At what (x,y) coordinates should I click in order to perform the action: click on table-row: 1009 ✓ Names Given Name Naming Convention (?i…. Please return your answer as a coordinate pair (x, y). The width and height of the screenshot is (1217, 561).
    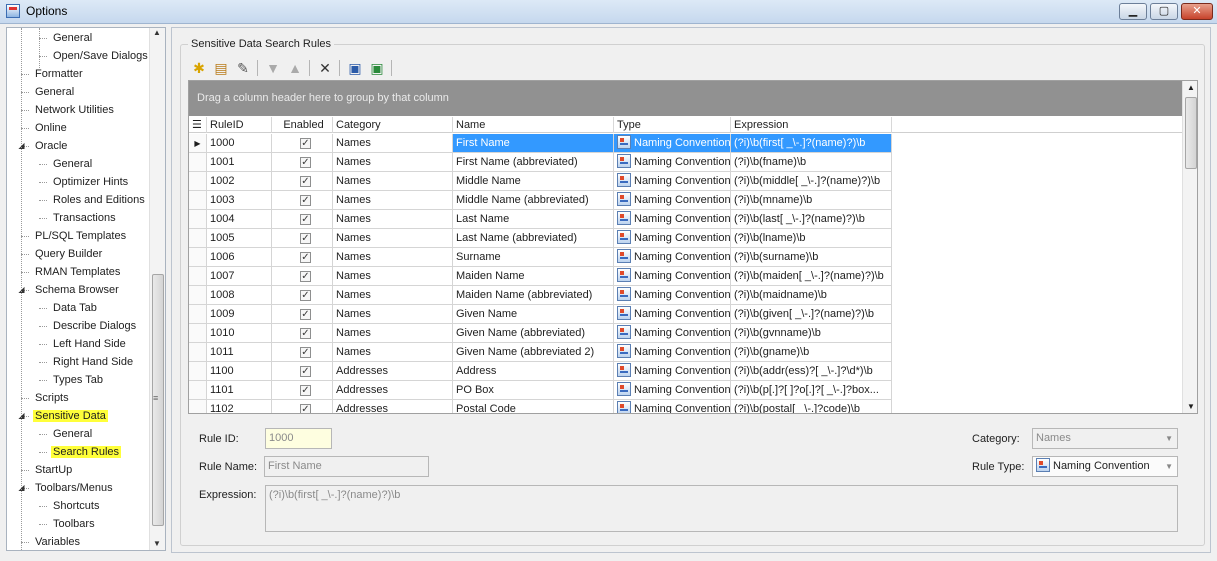
    Looking at the image, I should click on (540, 314).